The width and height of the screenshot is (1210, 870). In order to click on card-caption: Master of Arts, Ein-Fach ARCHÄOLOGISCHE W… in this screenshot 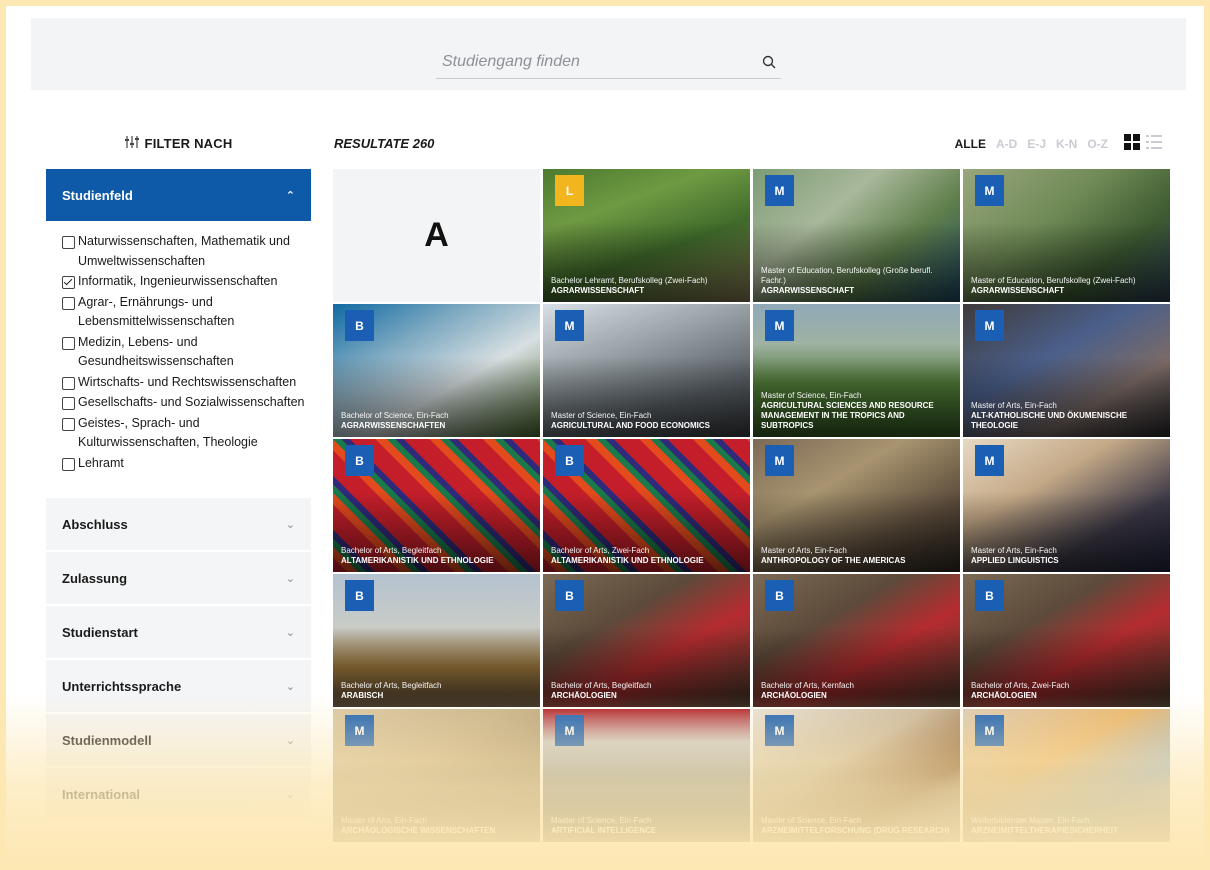, I will do `click(436, 826)`.